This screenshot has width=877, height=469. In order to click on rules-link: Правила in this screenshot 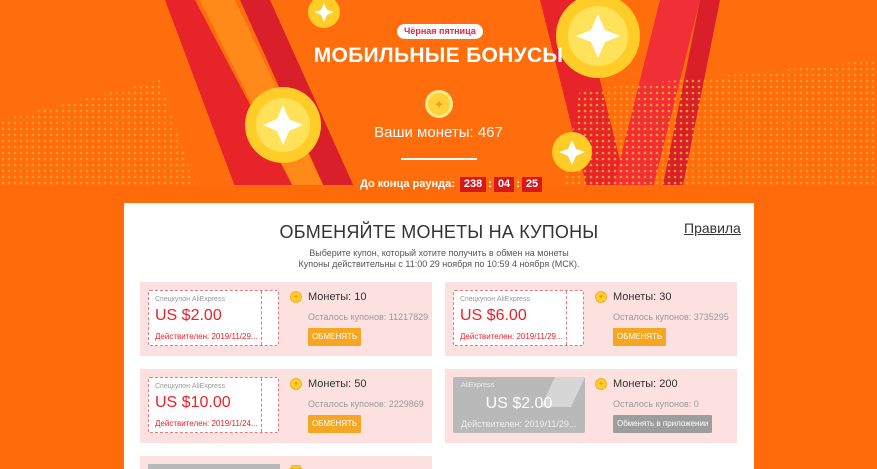, I will do `click(712, 228)`.